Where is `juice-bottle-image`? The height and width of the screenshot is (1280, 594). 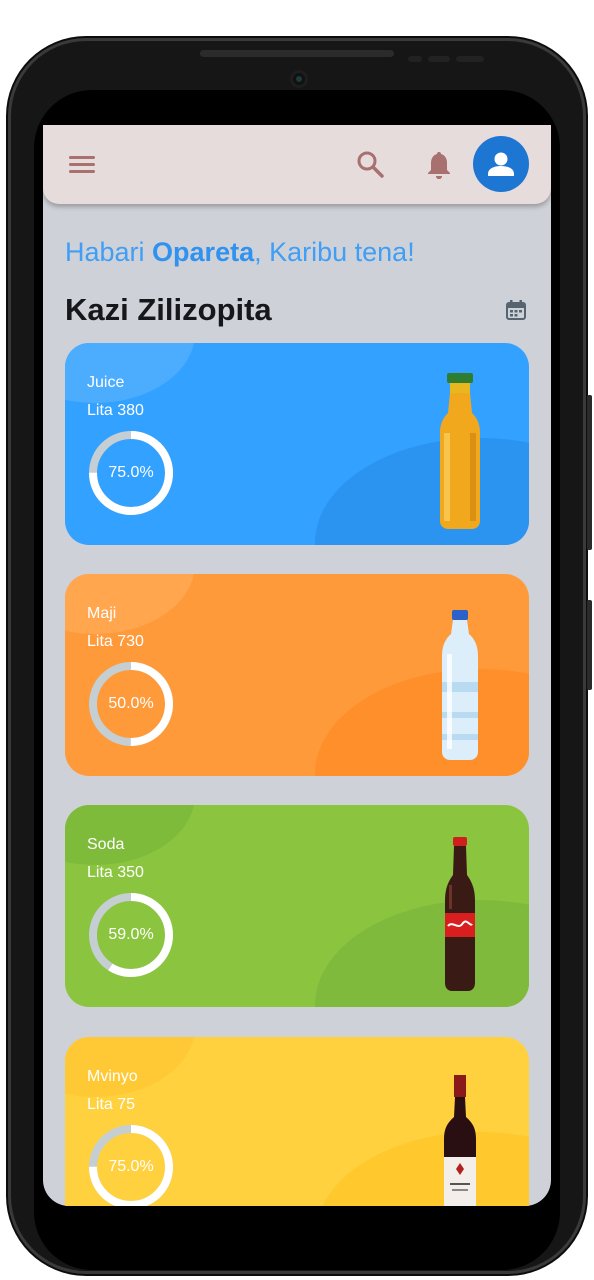
juice-bottle-image is located at coordinates (460, 451).